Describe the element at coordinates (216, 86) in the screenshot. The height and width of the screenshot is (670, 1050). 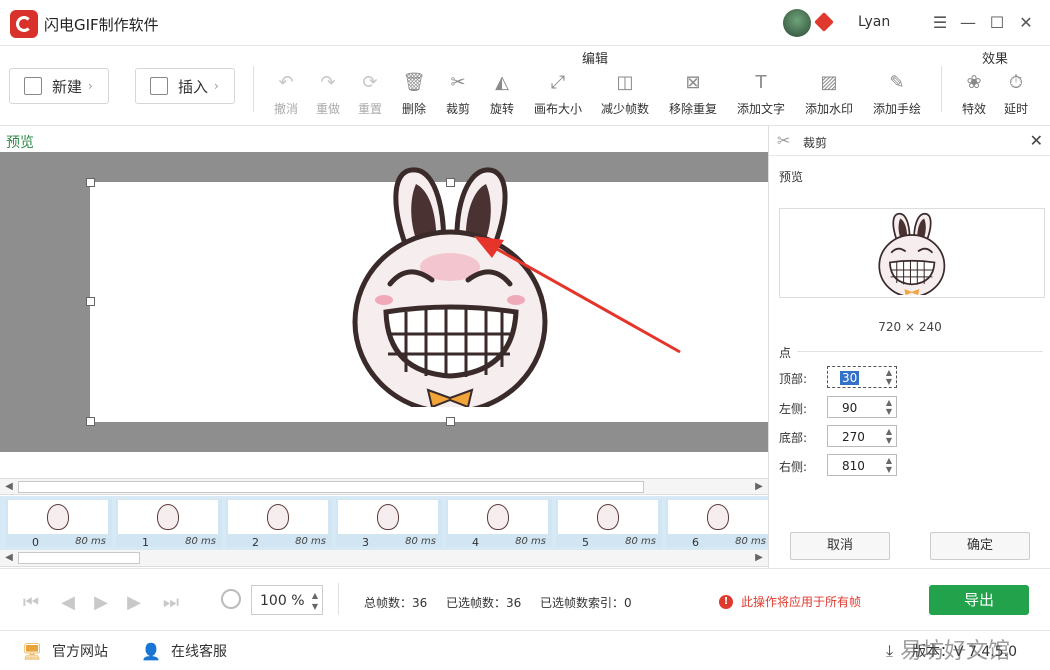
I see `chevron-right-icon: ›` at that location.